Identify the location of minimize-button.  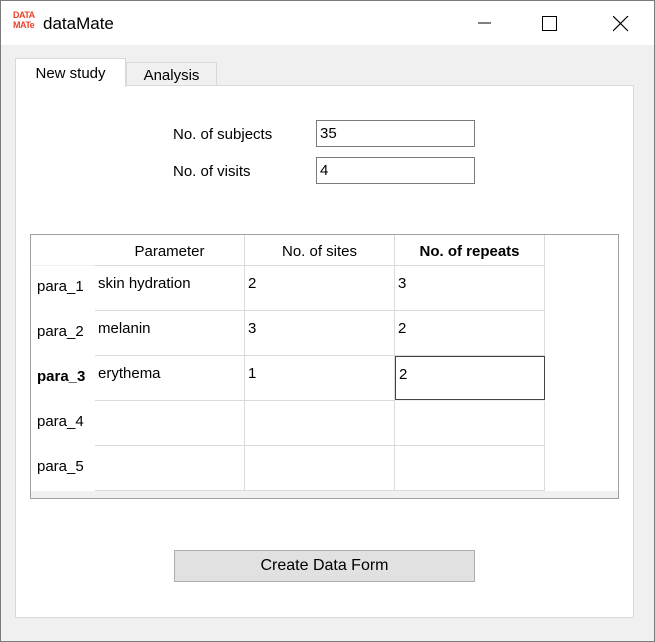
(485, 23).